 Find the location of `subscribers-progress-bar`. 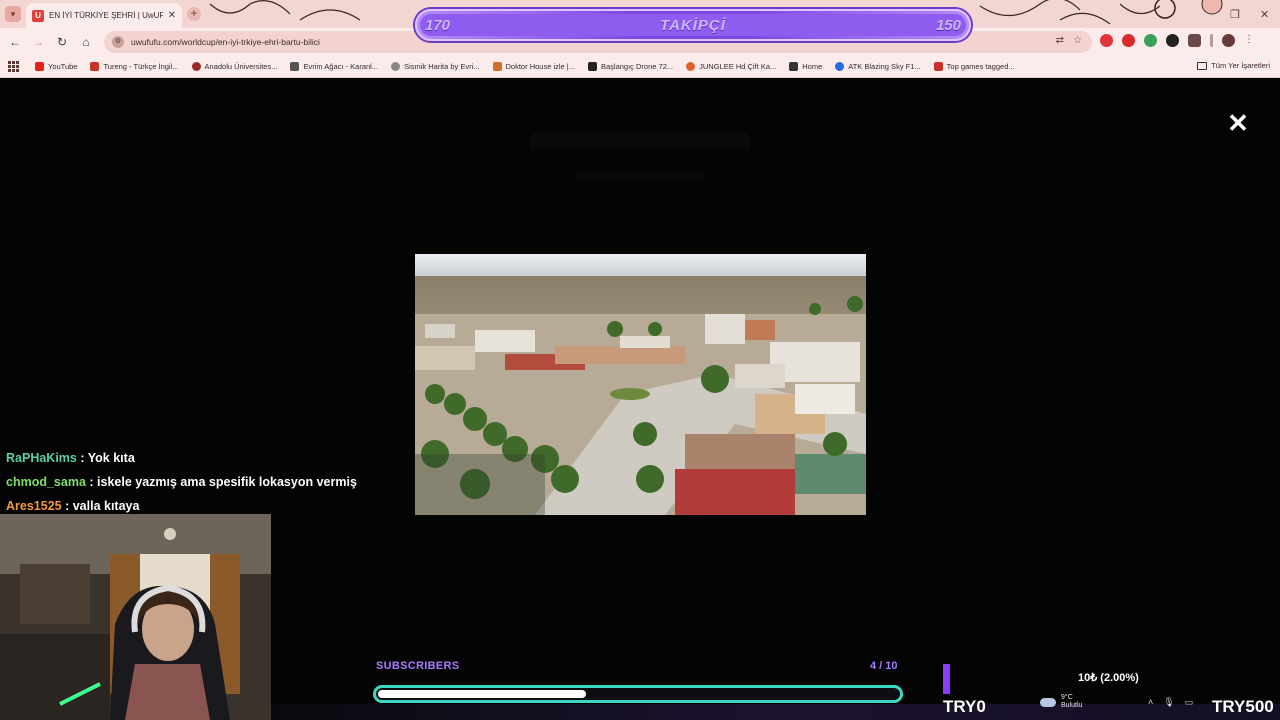

subscribers-progress-bar is located at coordinates (638, 694).